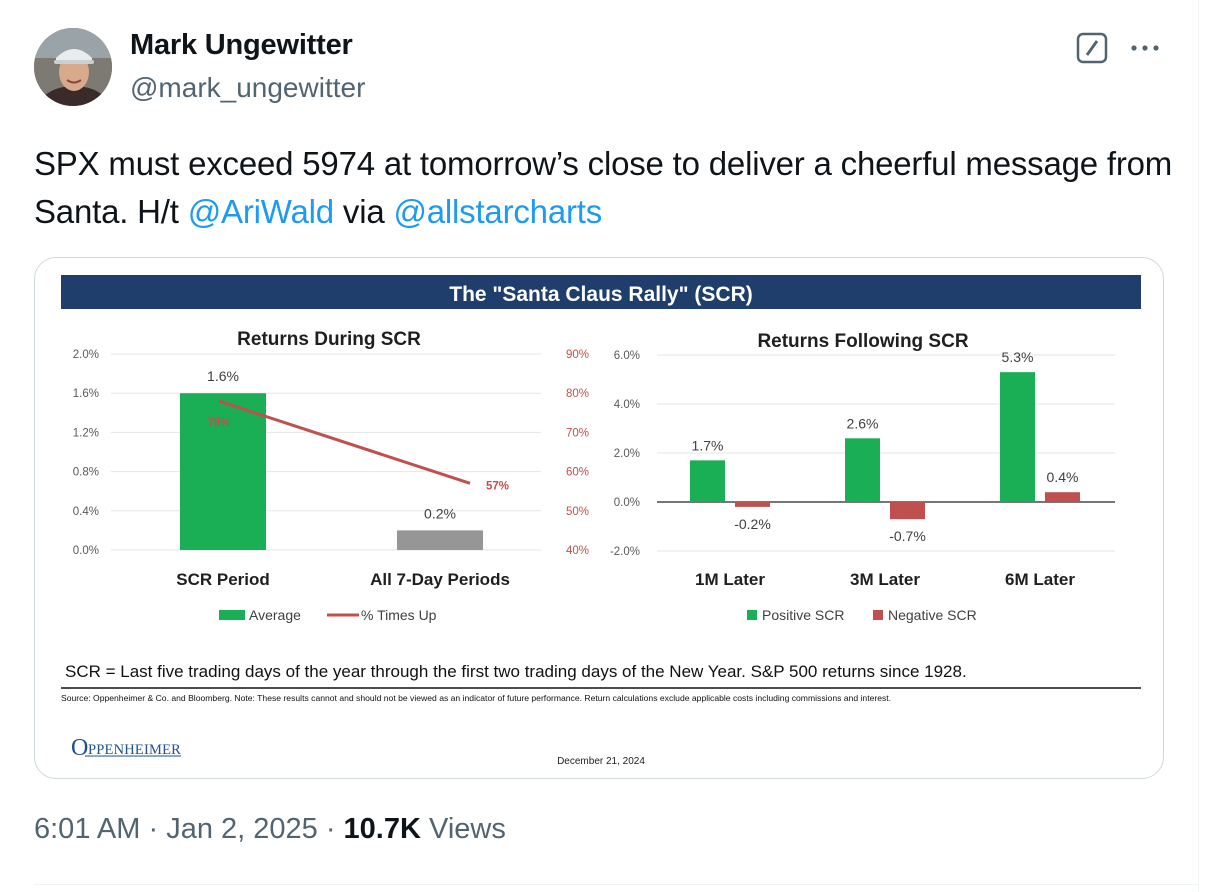 This screenshot has width=1206, height=892. What do you see at coordinates (329, 339) in the screenshot?
I see `left-chart-title: Returns During SCR` at bounding box center [329, 339].